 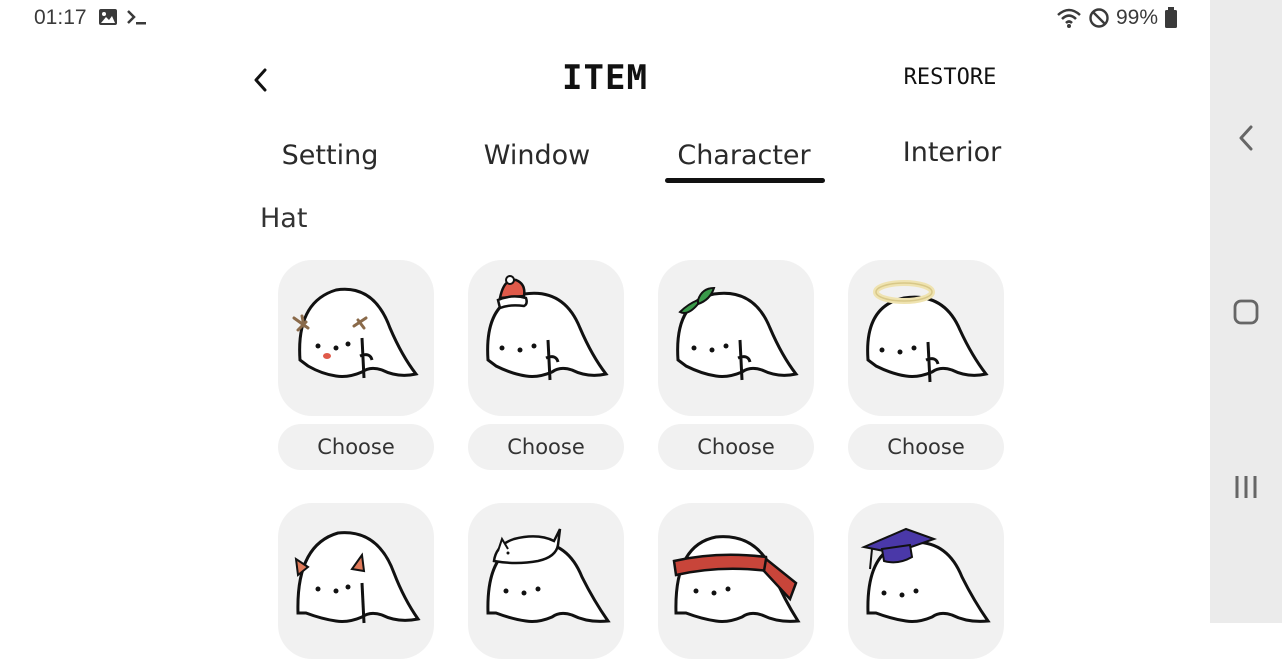 What do you see at coordinates (357, 577) in the screenshot?
I see `devil-horns-hat-icon` at bounding box center [357, 577].